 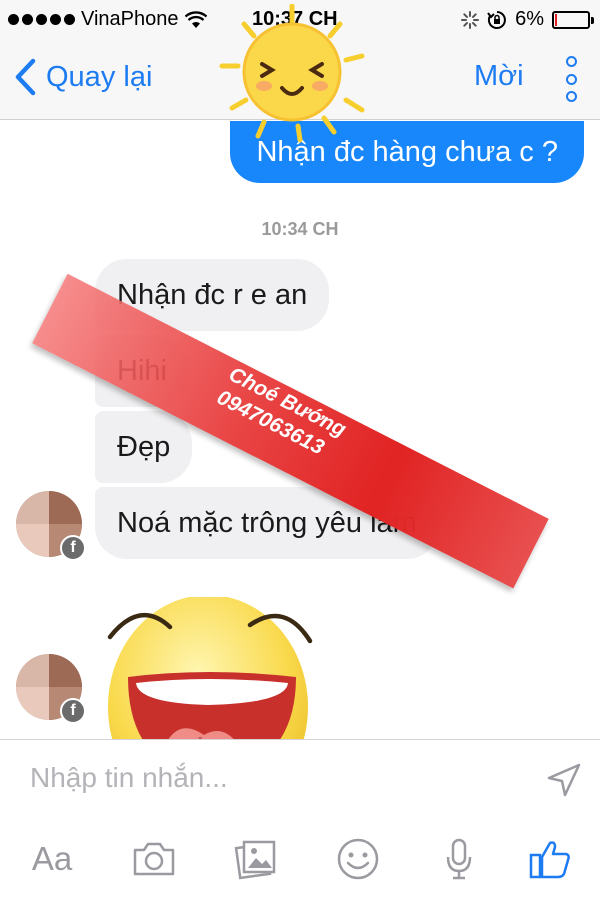 I want to click on status-bar: VinaPhone 10:37 CH 6%, so click(x=300, y=20).